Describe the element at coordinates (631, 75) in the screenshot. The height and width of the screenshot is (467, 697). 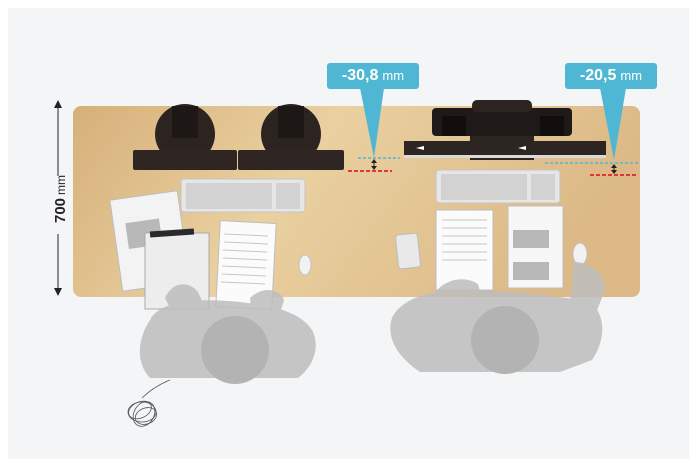
I see `right-offset-unit: mm` at that location.